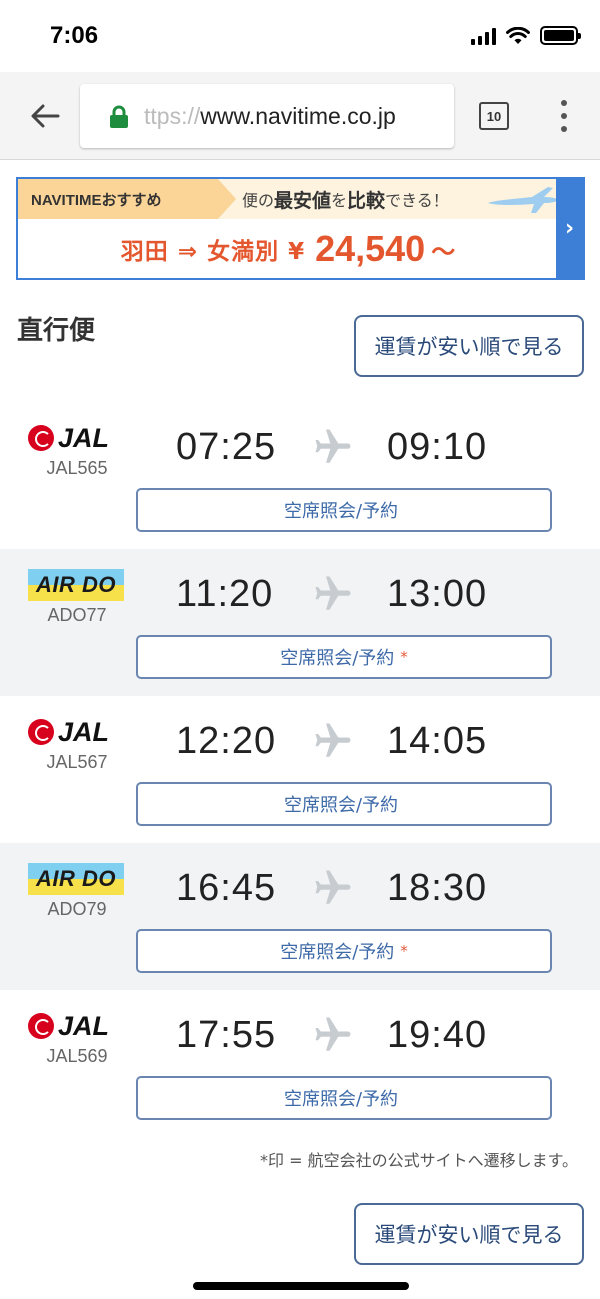 The height and width of the screenshot is (1299, 600). What do you see at coordinates (560, 35) in the screenshot?
I see `battery-icon` at bounding box center [560, 35].